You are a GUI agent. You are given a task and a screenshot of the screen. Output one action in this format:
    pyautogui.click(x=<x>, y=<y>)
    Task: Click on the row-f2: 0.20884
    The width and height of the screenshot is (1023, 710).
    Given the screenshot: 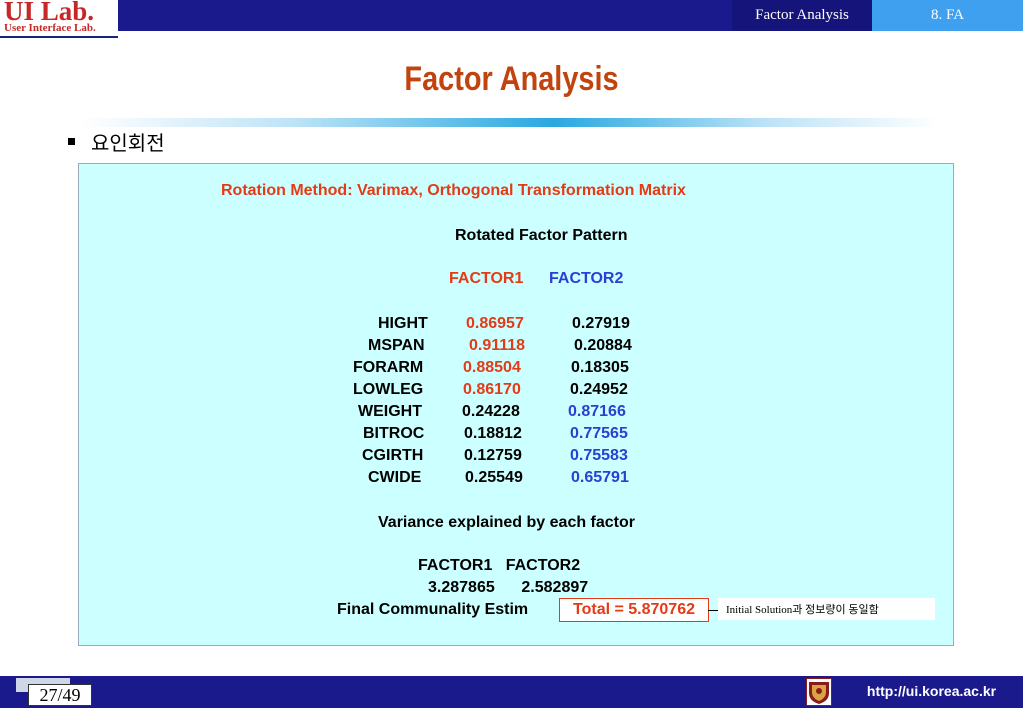 What is the action you would take?
    pyautogui.click(x=603, y=345)
    